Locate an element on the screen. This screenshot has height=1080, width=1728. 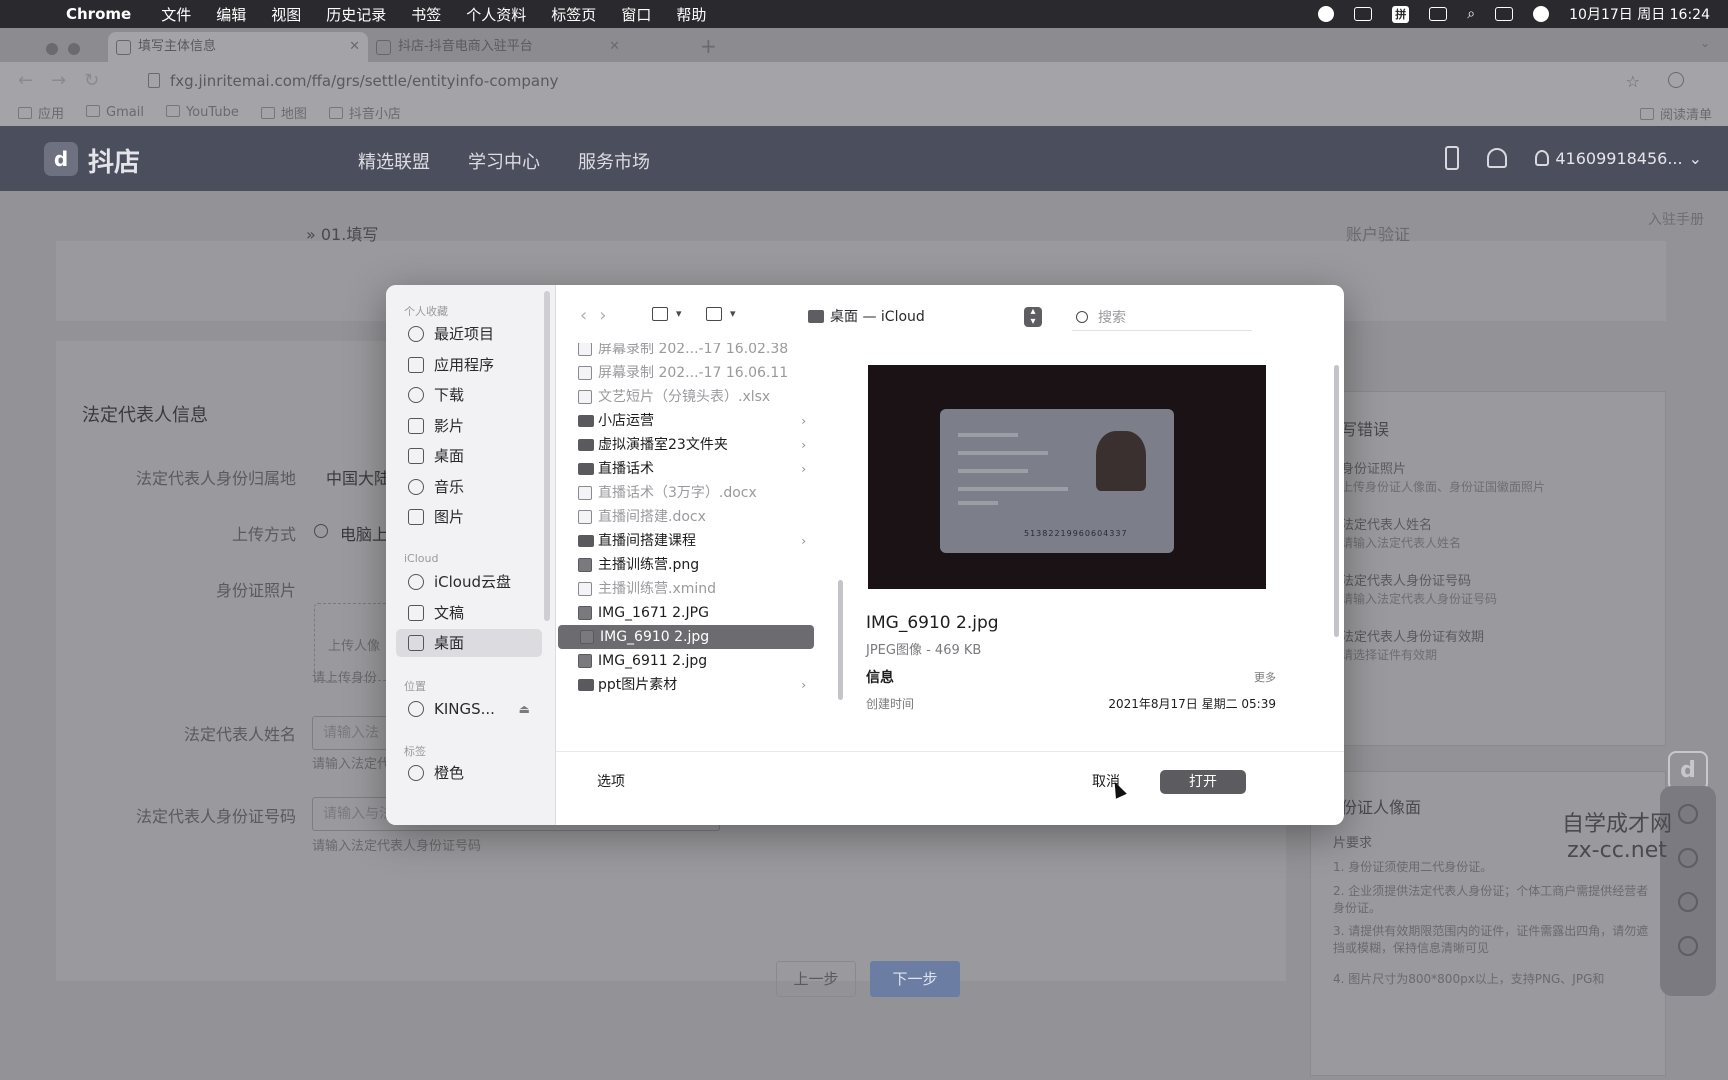
folder-row: 虚拟演播室23文件夹 › is located at coordinates (686, 445).